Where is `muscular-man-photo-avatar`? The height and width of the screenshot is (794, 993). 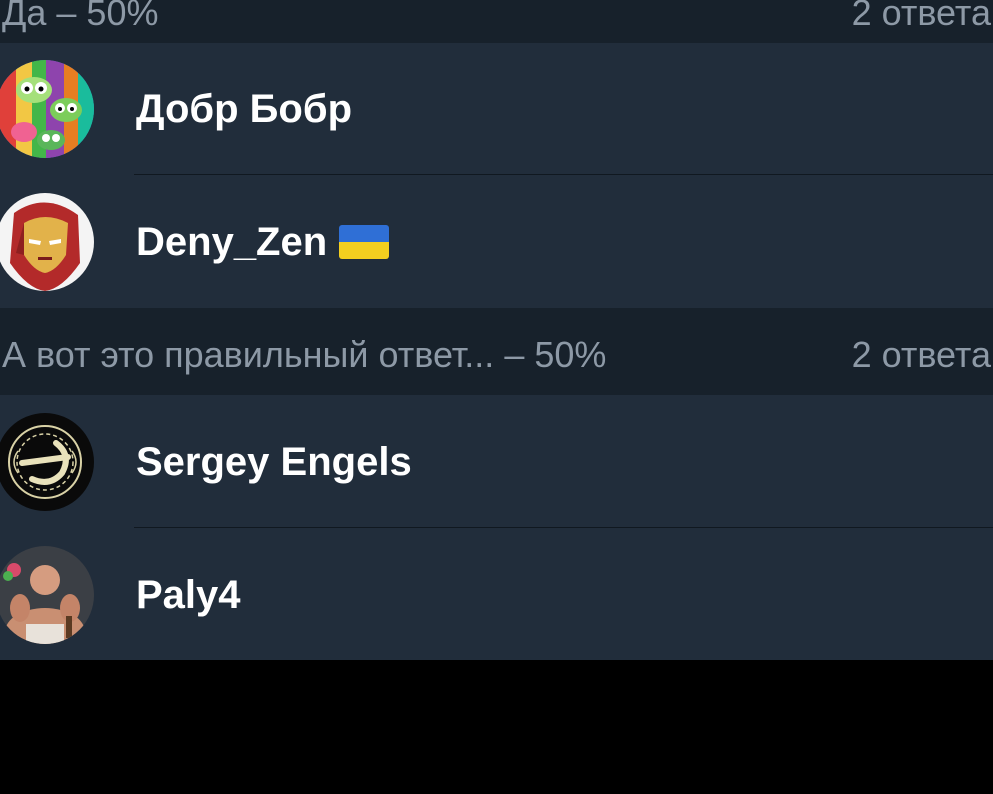
muscular-man-photo-avatar is located at coordinates (47, 595).